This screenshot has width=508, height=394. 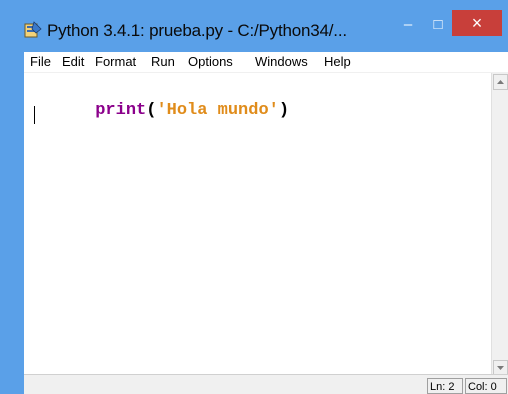 I want to click on menu-options: Options, so click(x=210, y=61).